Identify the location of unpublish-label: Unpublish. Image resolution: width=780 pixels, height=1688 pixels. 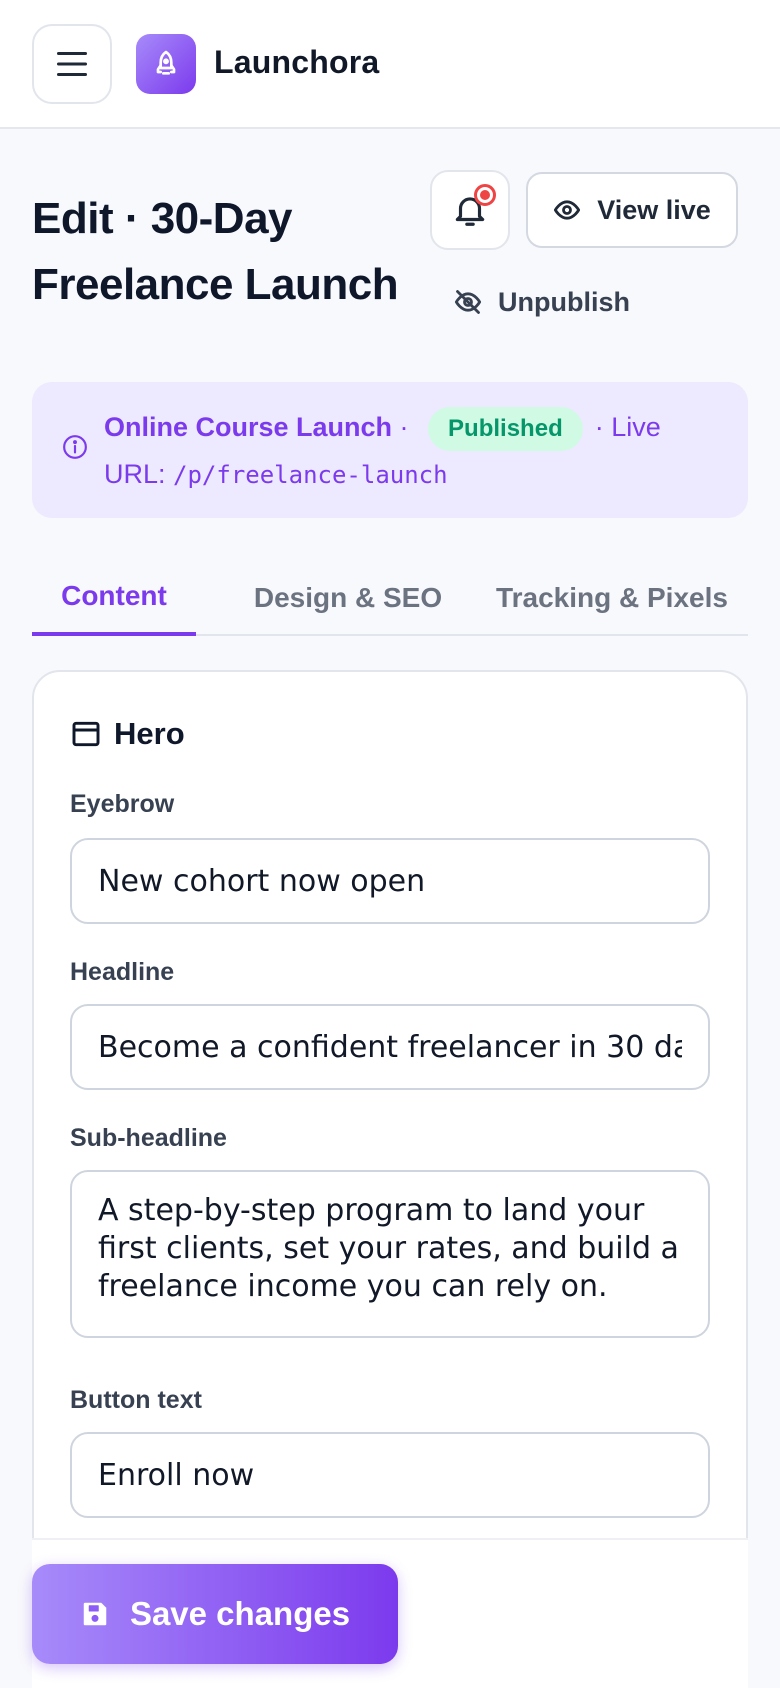
(564, 301).